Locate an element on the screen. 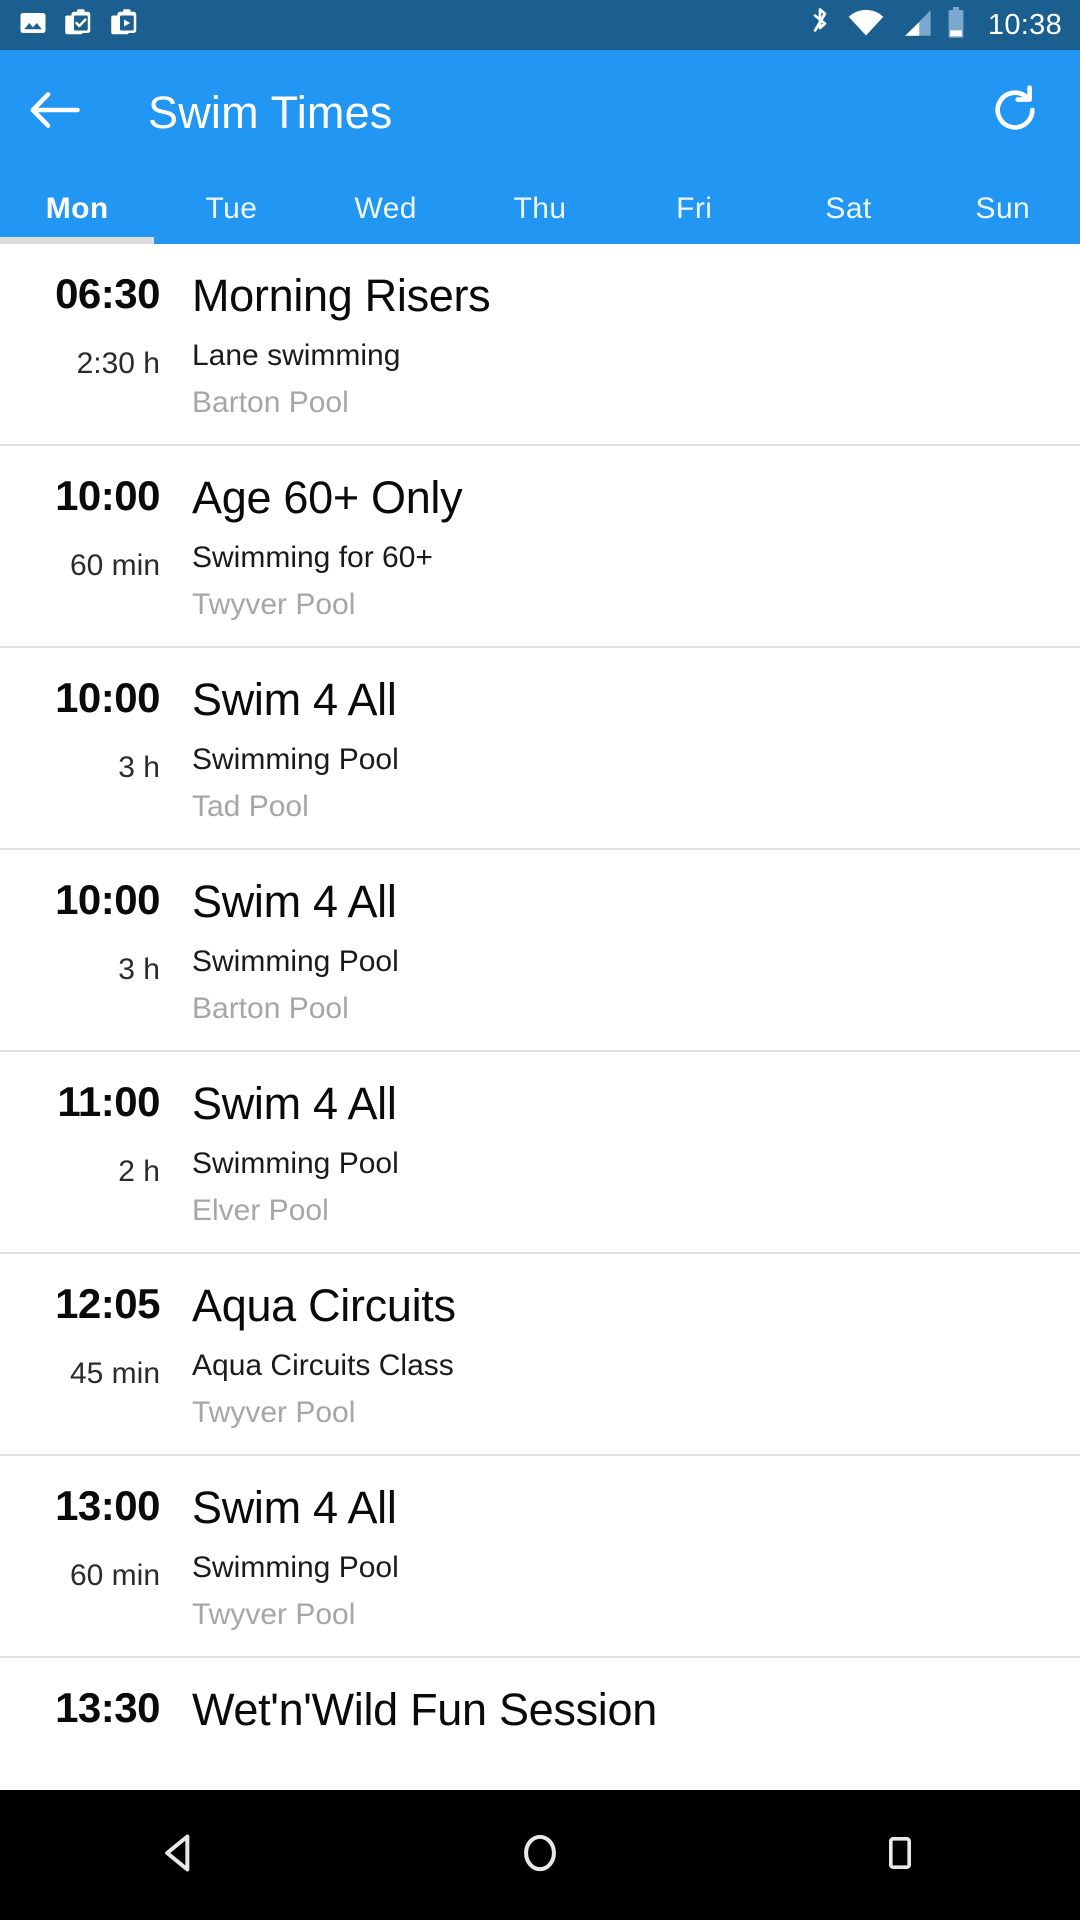  refresh-icon is located at coordinates (1015, 112).